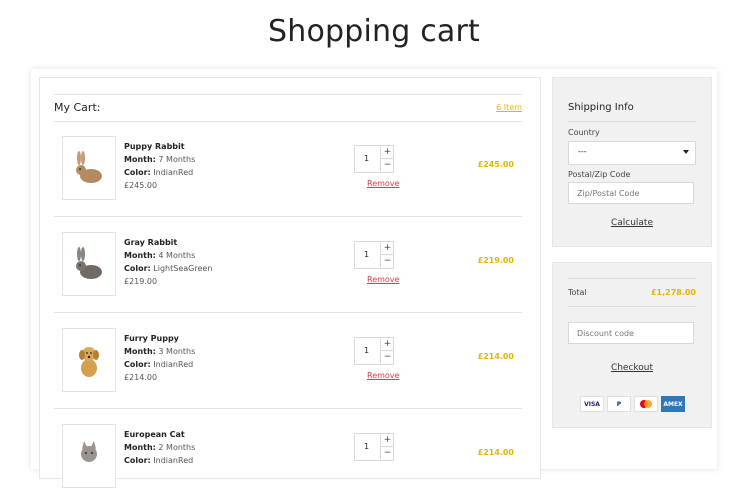  What do you see at coordinates (141, 185) in the screenshot?
I see `unit-price: £245.00` at bounding box center [141, 185].